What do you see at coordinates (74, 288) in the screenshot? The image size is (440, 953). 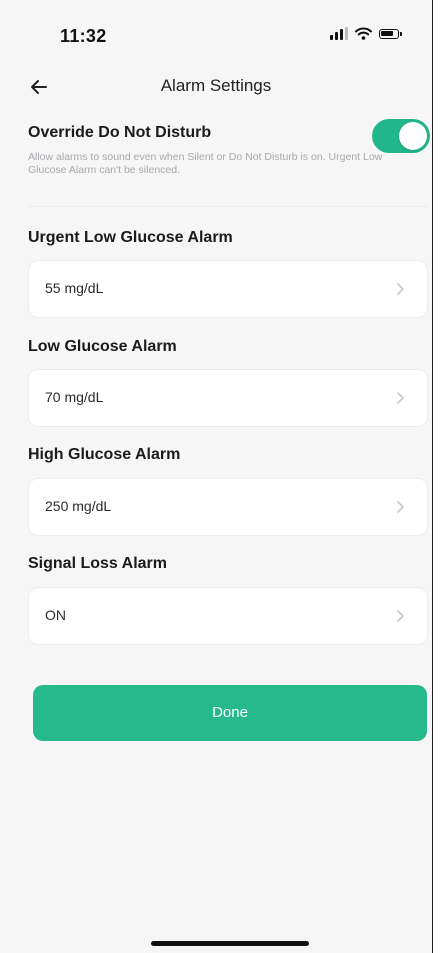 I see `urgent-low-alarm-value: 55 mg/dL` at bounding box center [74, 288].